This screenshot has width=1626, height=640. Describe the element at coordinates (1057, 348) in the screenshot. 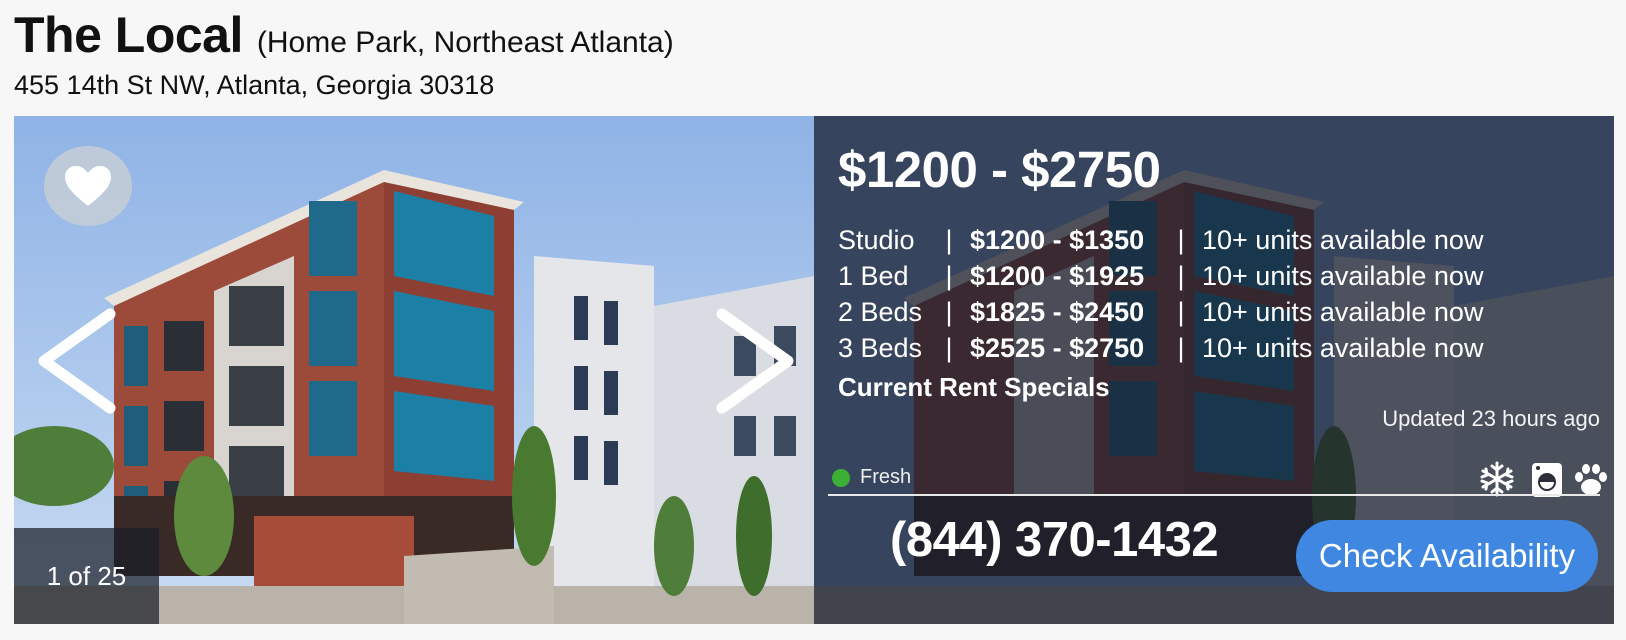

I see `unit-price: $2525 - $2750` at that location.